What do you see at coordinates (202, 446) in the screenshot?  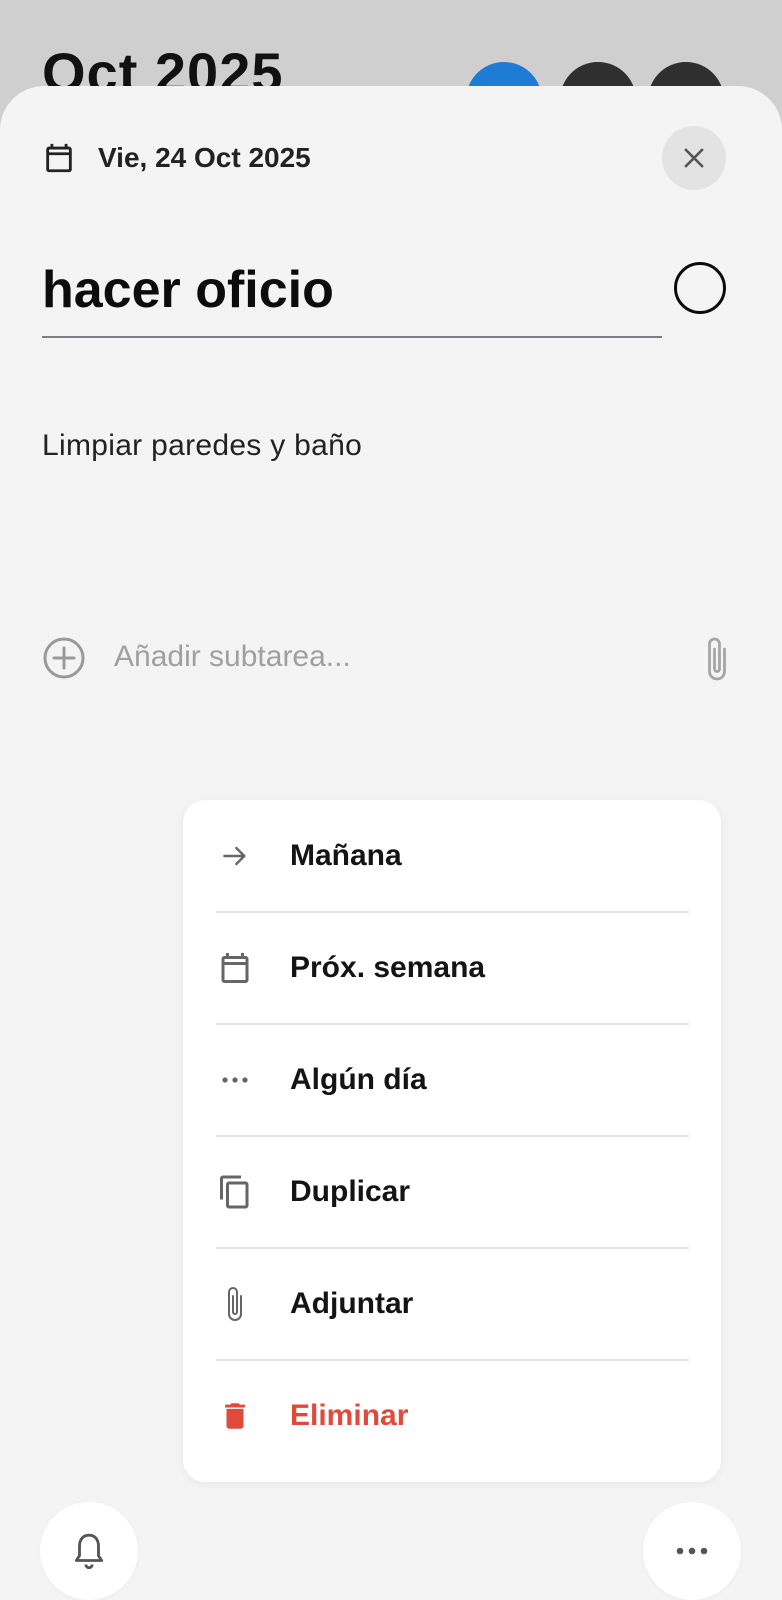 I see `task-notes: Limpiar paredes y baño` at bounding box center [202, 446].